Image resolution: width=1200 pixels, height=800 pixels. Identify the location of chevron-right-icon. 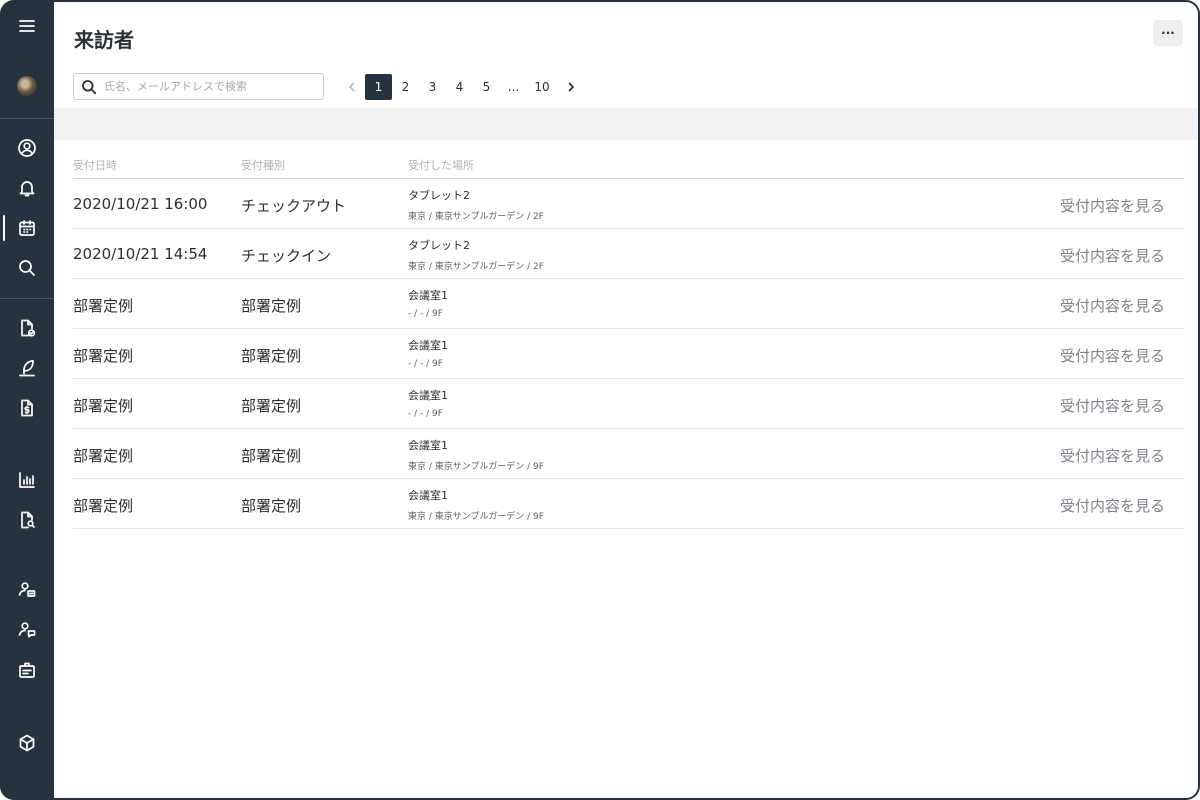
(571, 87).